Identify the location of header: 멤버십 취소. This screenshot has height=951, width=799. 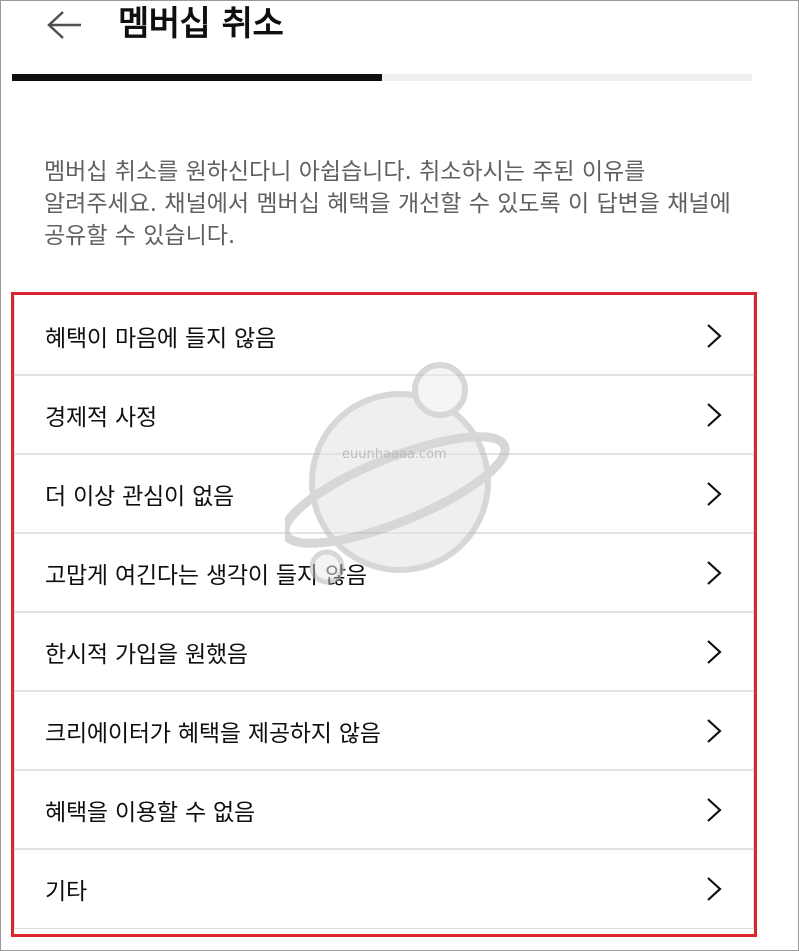
(399, 30).